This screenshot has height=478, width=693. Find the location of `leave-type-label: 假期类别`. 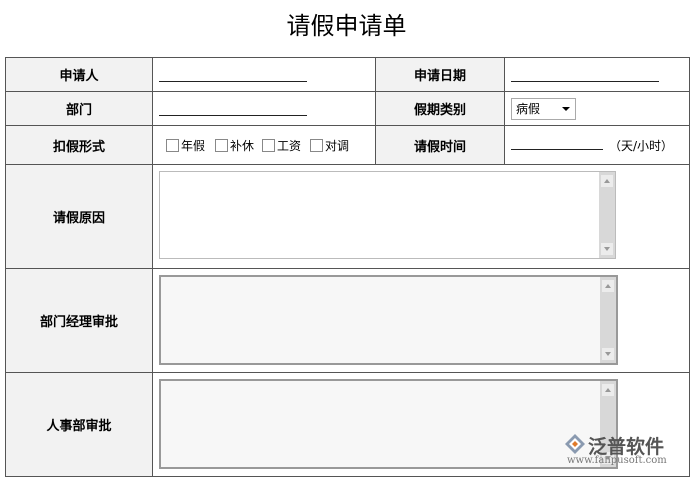

leave-type-label: 假期类别 is located at coordinates (440, 108).